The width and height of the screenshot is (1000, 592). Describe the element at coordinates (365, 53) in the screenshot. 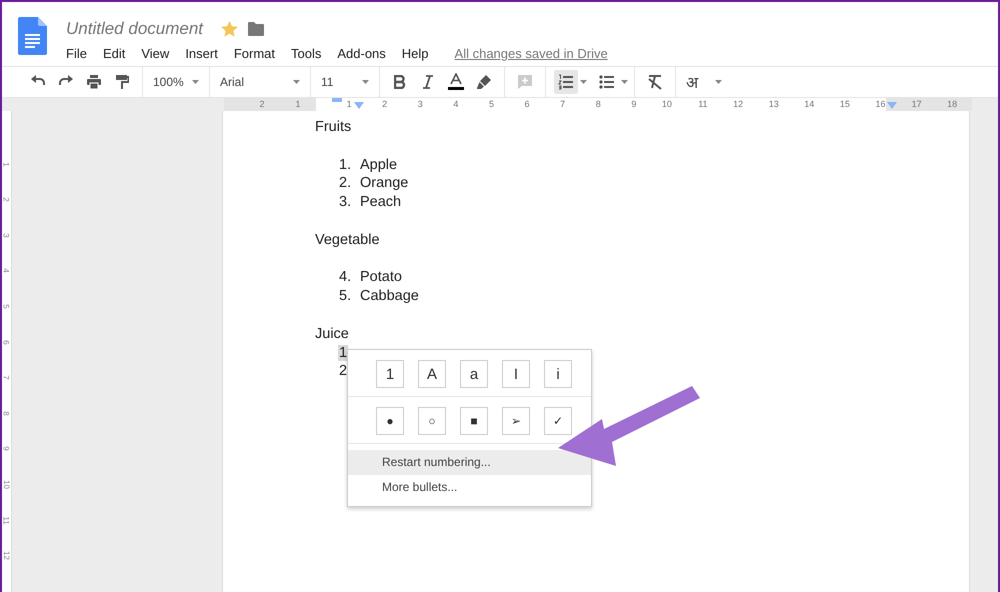

I see `menu-item: Add-ons` at that location.